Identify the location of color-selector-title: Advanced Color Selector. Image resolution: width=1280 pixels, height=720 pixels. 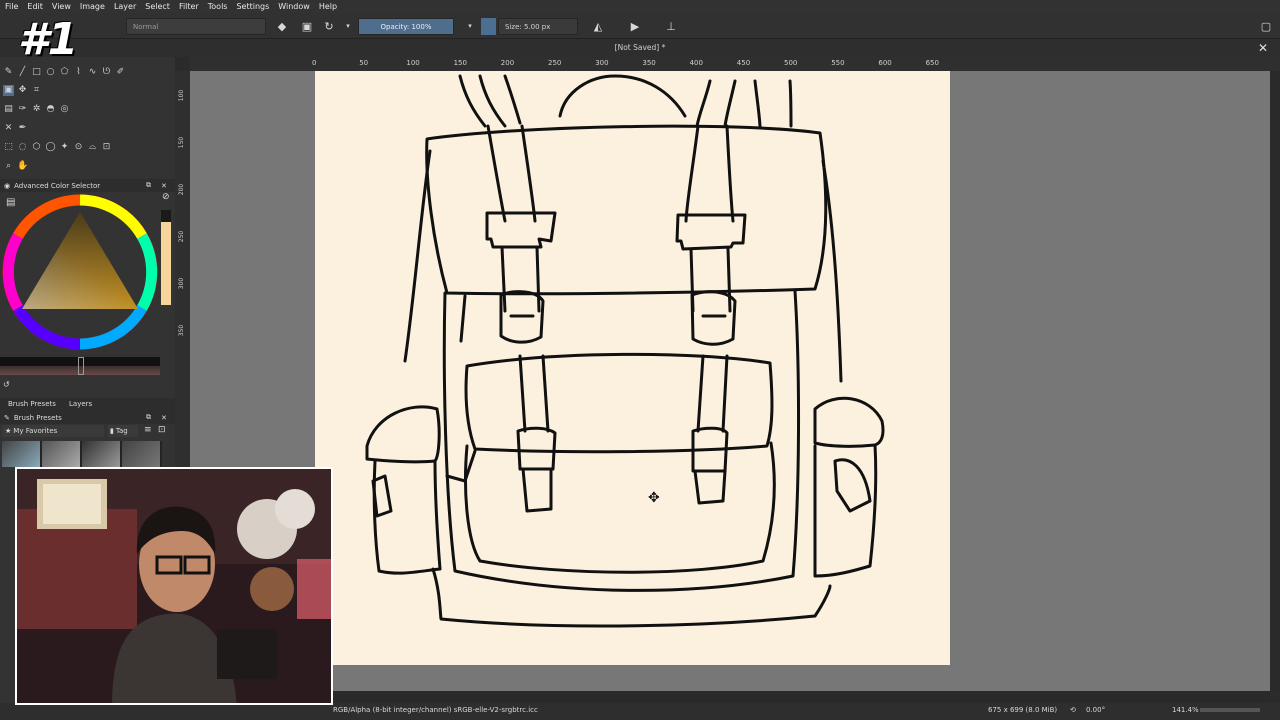
(57, 185).